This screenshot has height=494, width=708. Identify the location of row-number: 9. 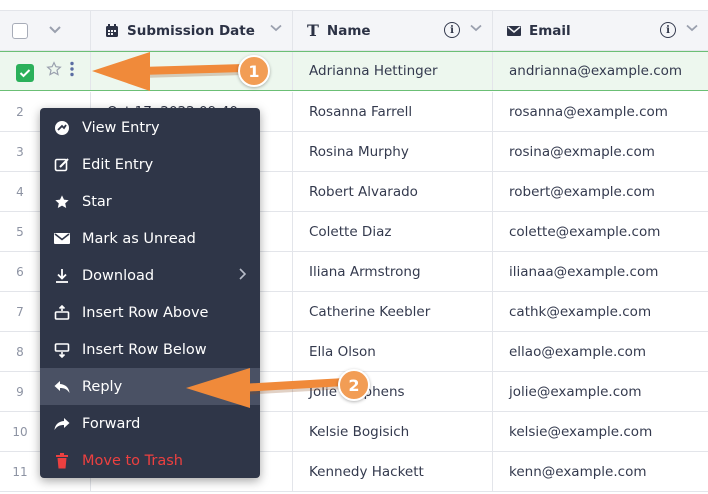
(20, 391).